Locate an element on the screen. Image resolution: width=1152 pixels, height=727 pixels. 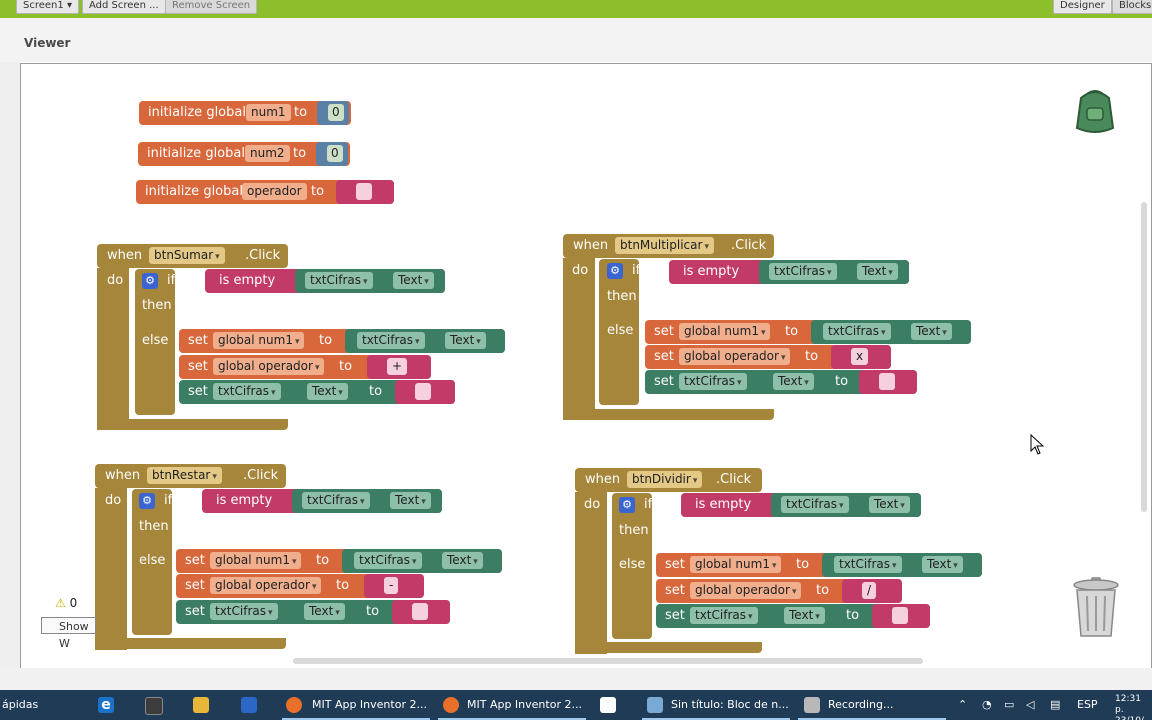
set-var2-block: set global operador ▾ to - is located at coordinates (300, 586).